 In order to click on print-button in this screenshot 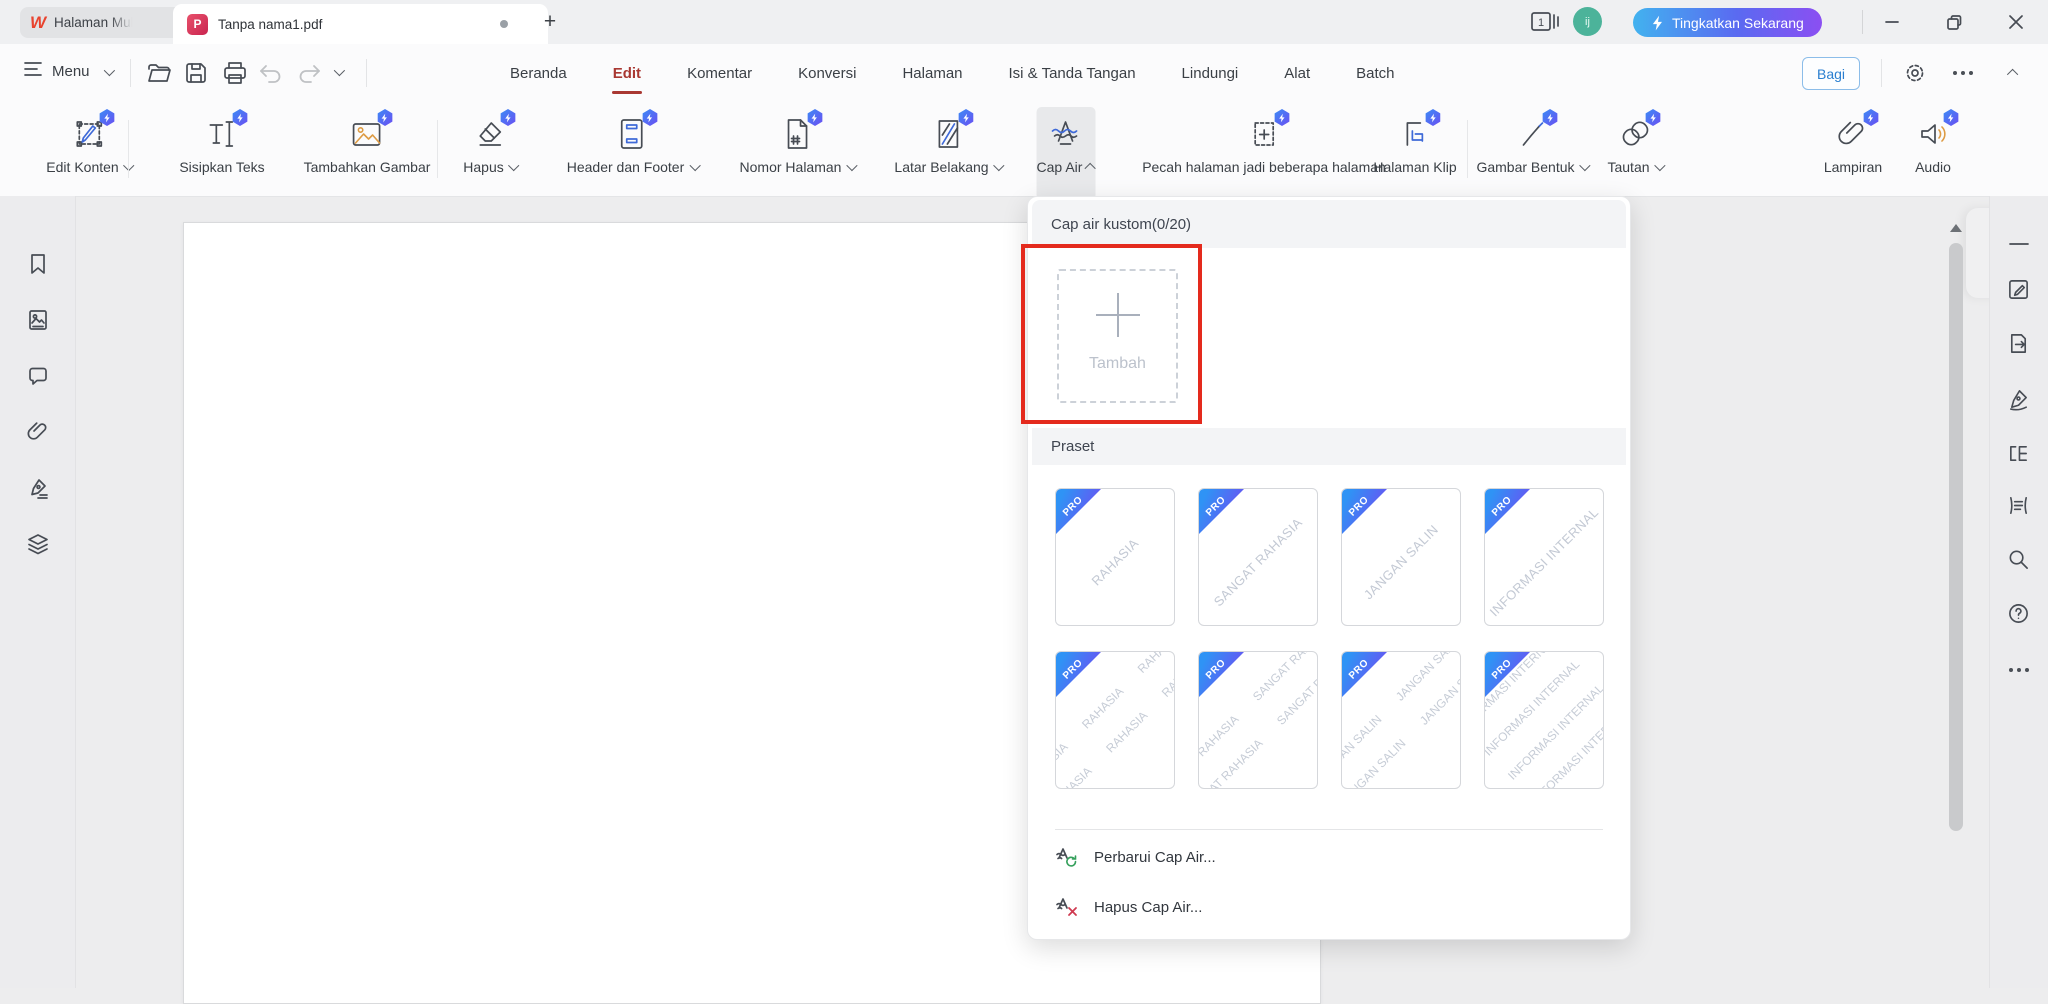, I will do `click(235, 73)`.